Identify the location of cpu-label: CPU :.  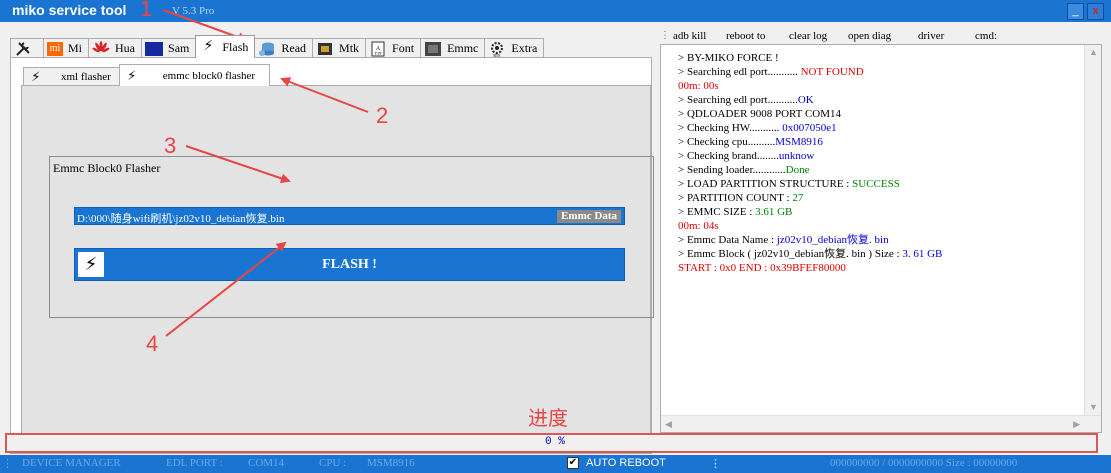
(333, 463).